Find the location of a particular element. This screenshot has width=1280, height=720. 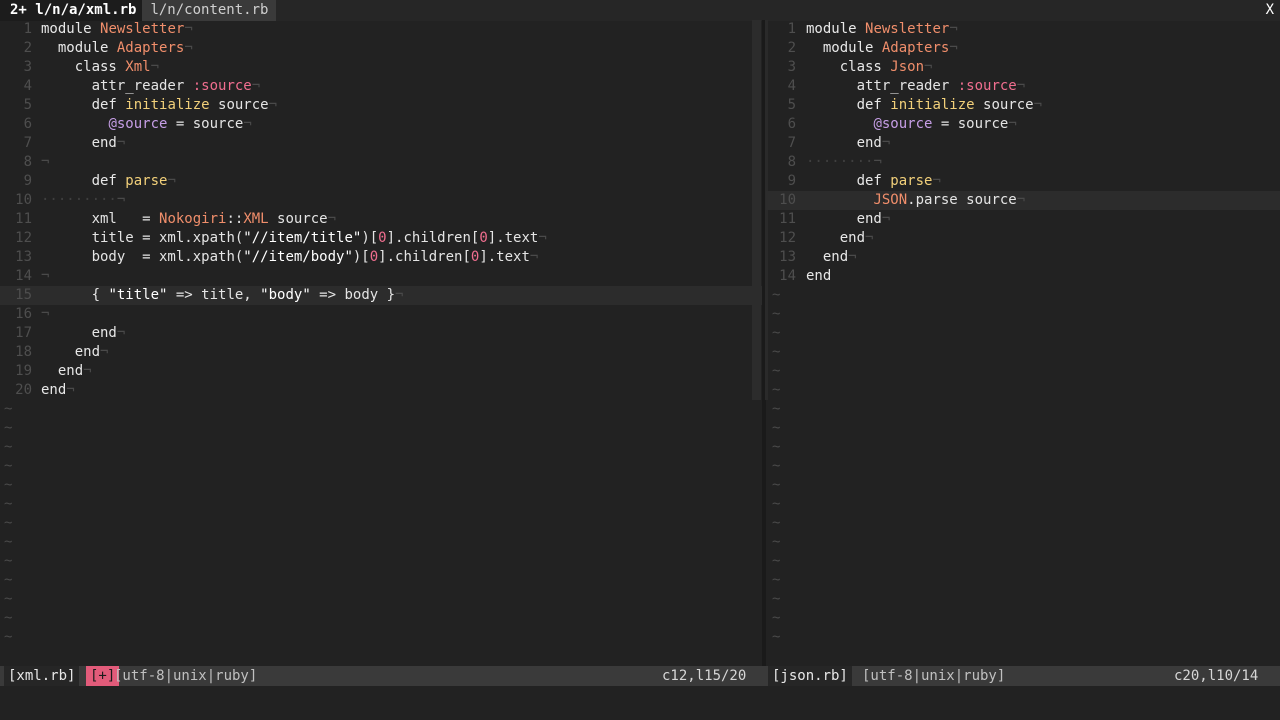

code-token-def: def is located at coordinates (873, 105).